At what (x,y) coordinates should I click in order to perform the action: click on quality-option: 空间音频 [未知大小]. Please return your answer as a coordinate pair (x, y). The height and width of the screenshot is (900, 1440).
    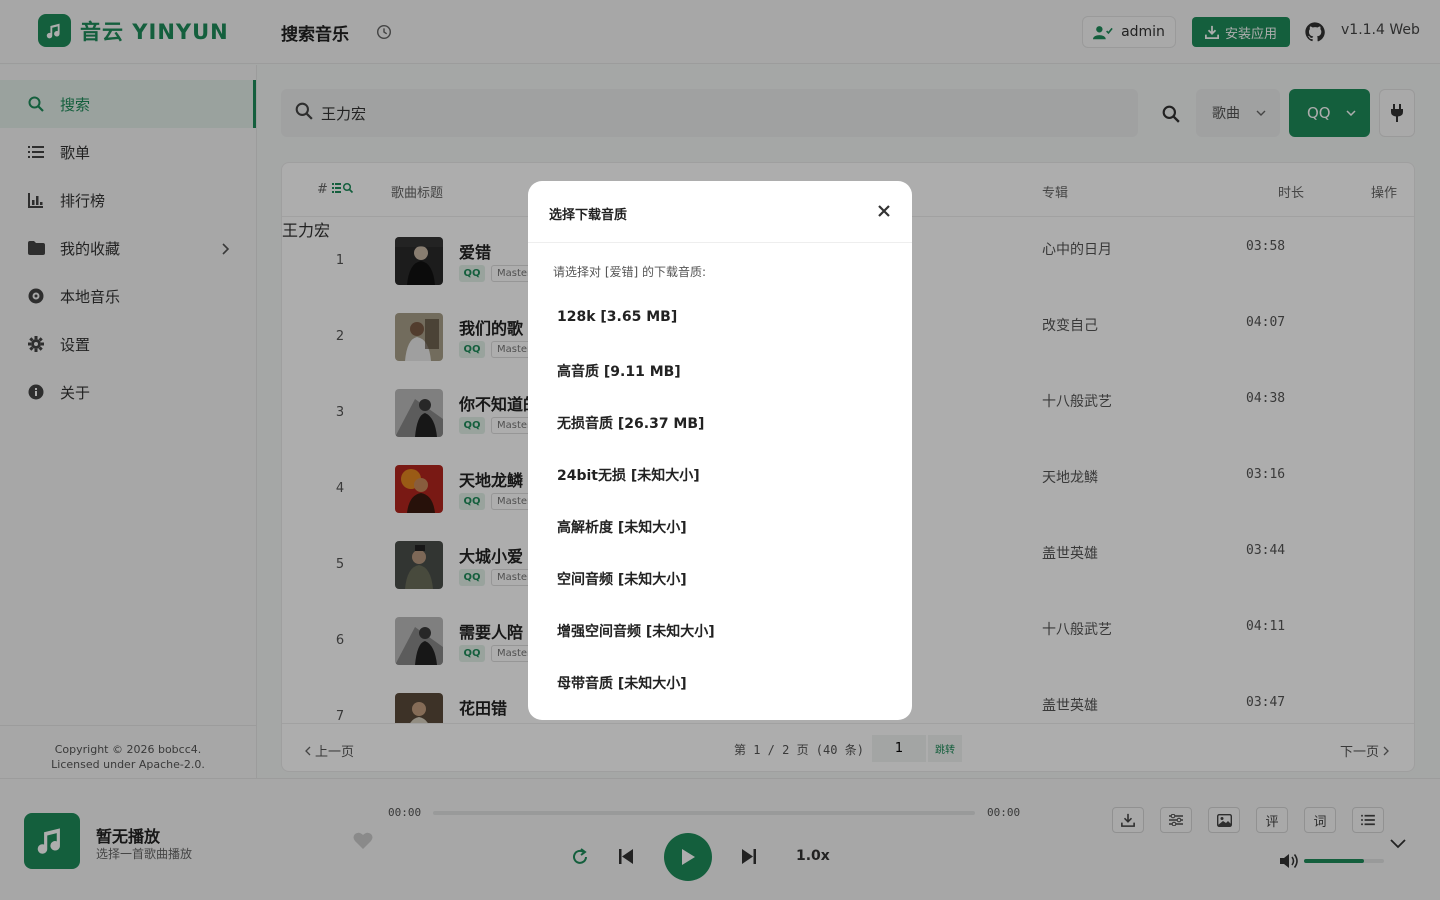
    Looking at the image, I should click on (622, 579).